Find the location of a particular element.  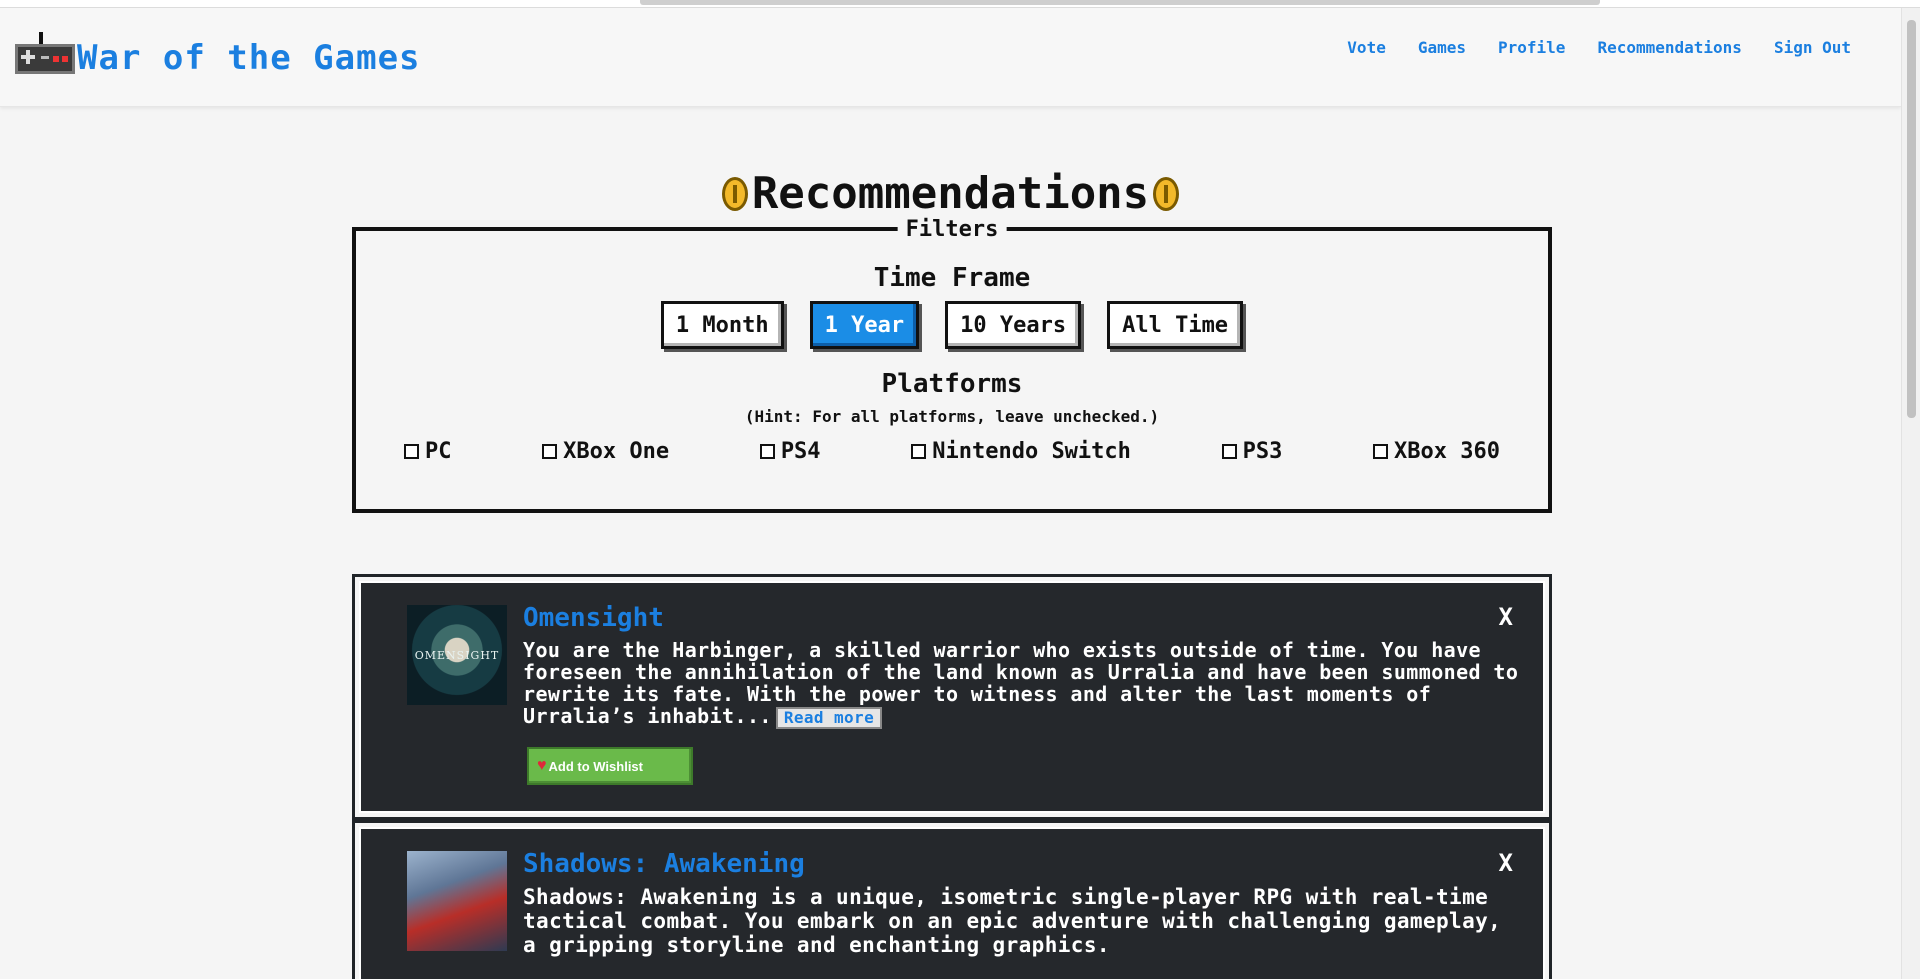

platform-xbox-360-checkbox is located at coordinates (1381, 451).